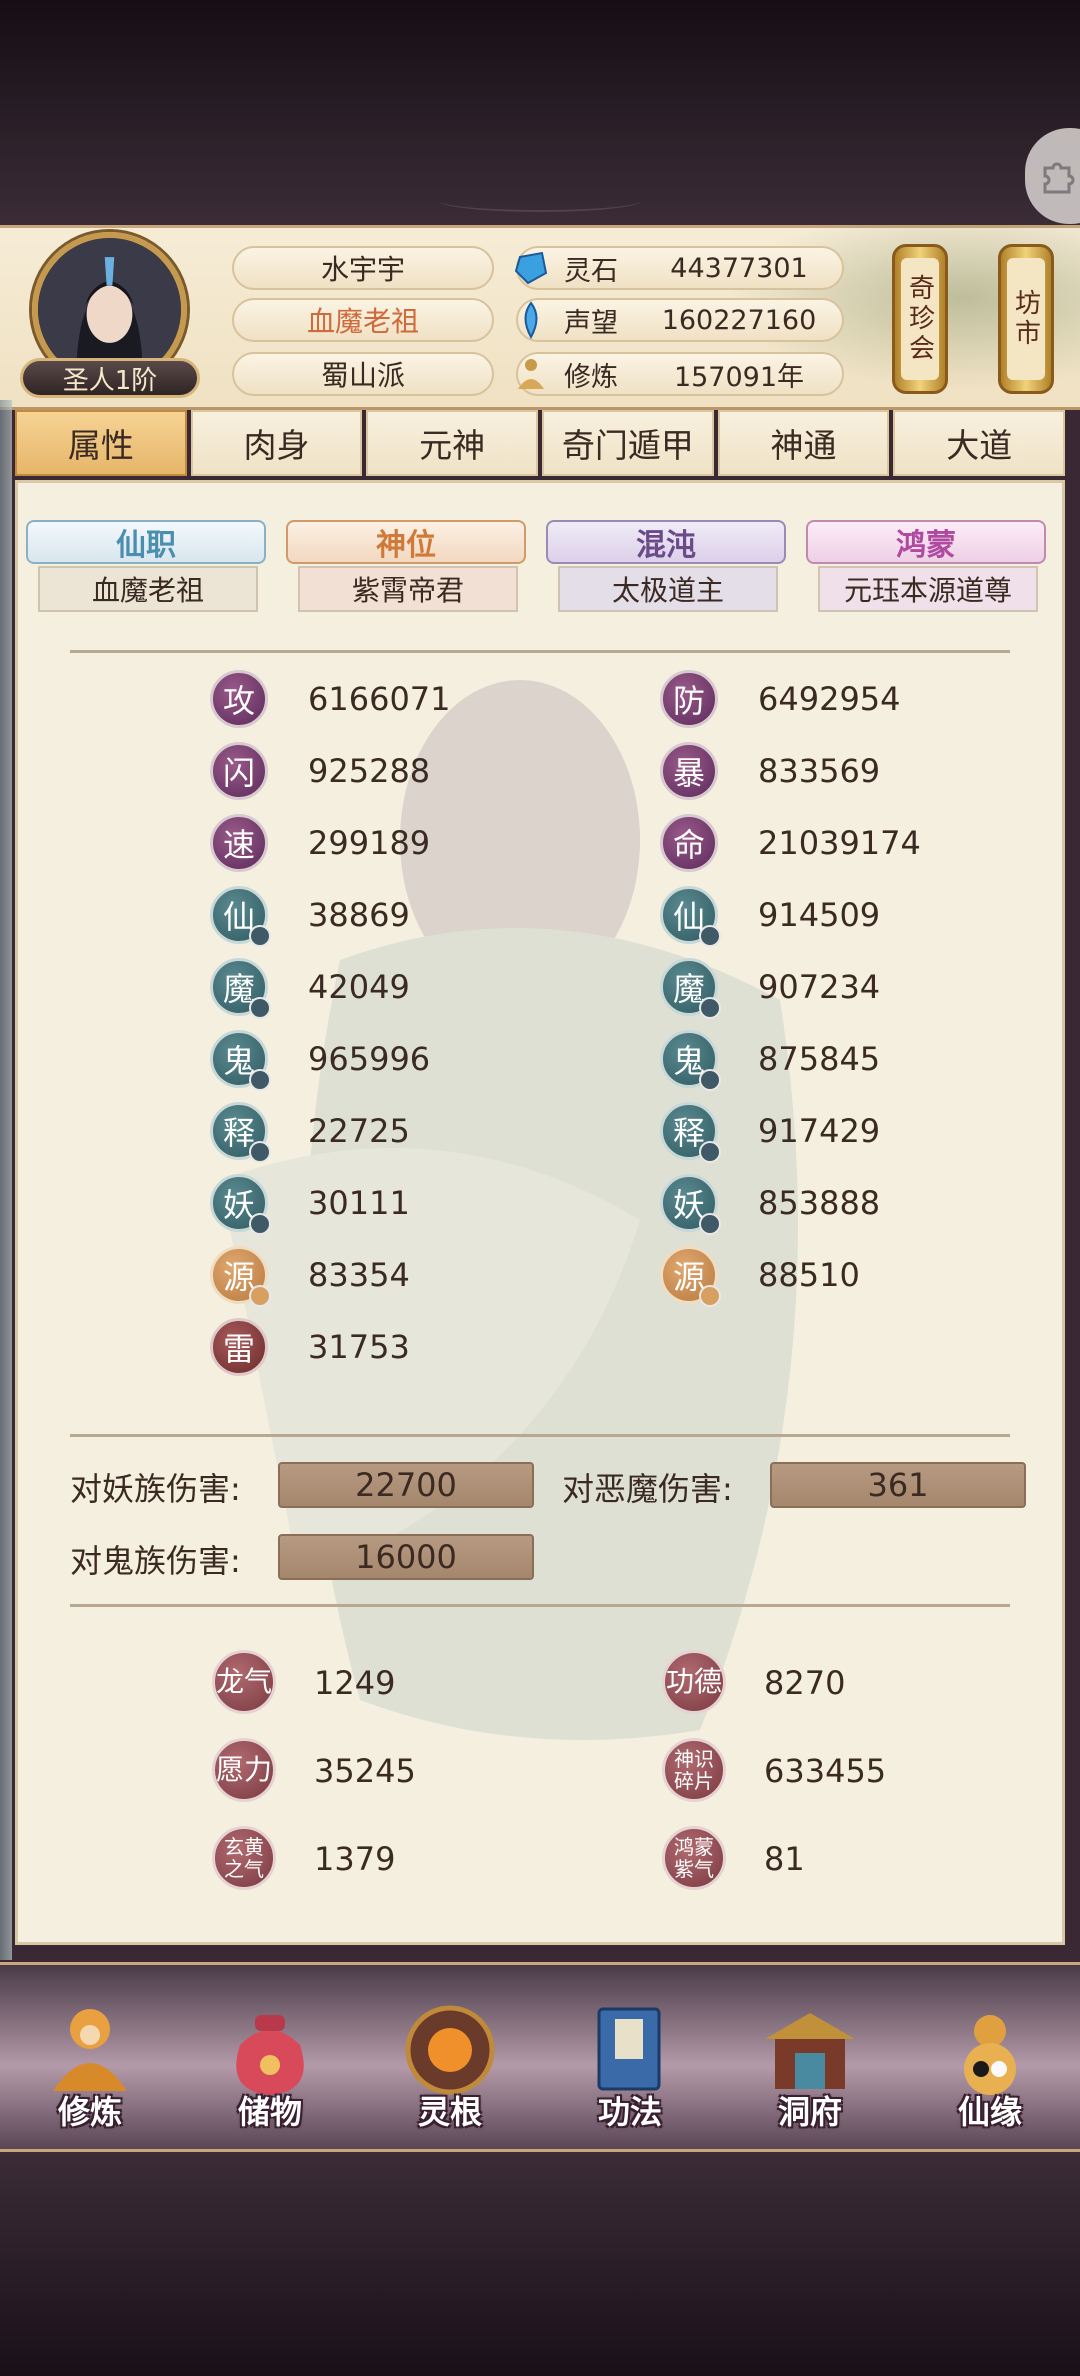 The width and height of the screenshot is (1080, 2376). What do you see at coordinates (809, 1275) in the screenshot?
I see `stat-right-value: 88510` at bounding box center [809, 1275].